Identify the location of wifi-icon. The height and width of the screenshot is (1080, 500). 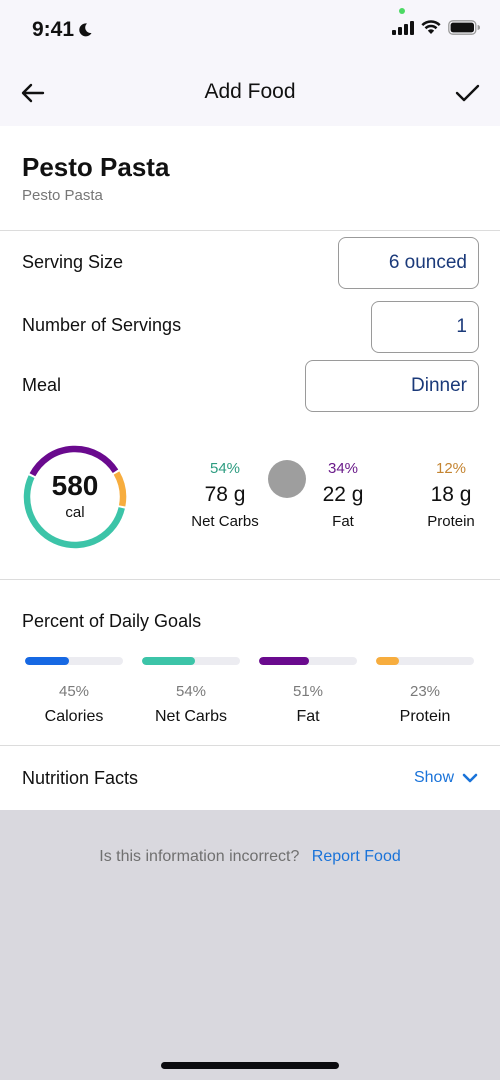
(431, 27).